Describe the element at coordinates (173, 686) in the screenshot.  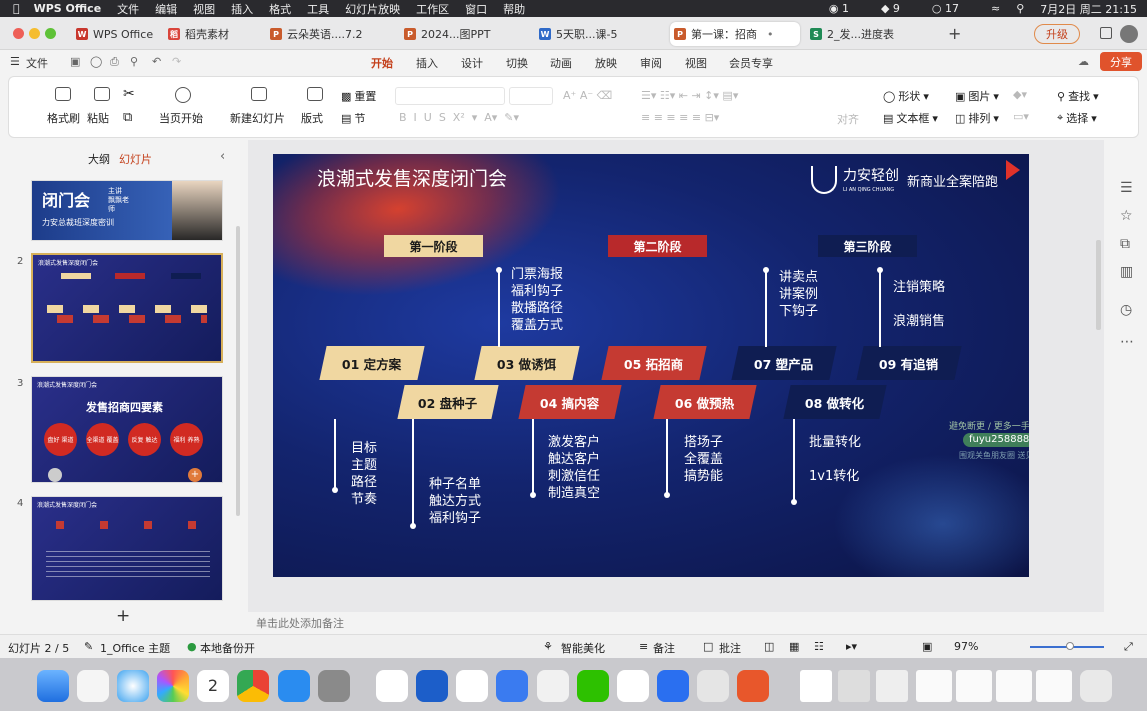
I see `photos-icon` at that location.